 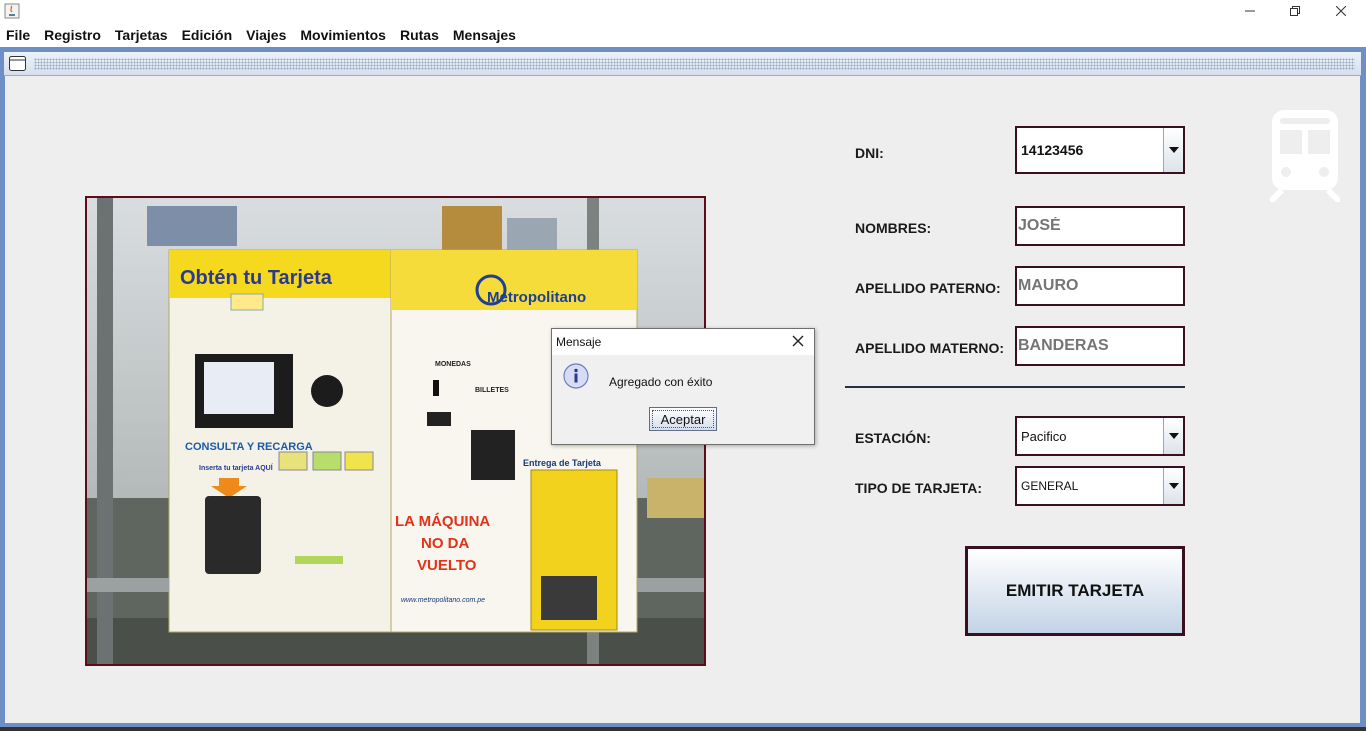 I want to click on java-app-icon, so click(x=12, y=11).